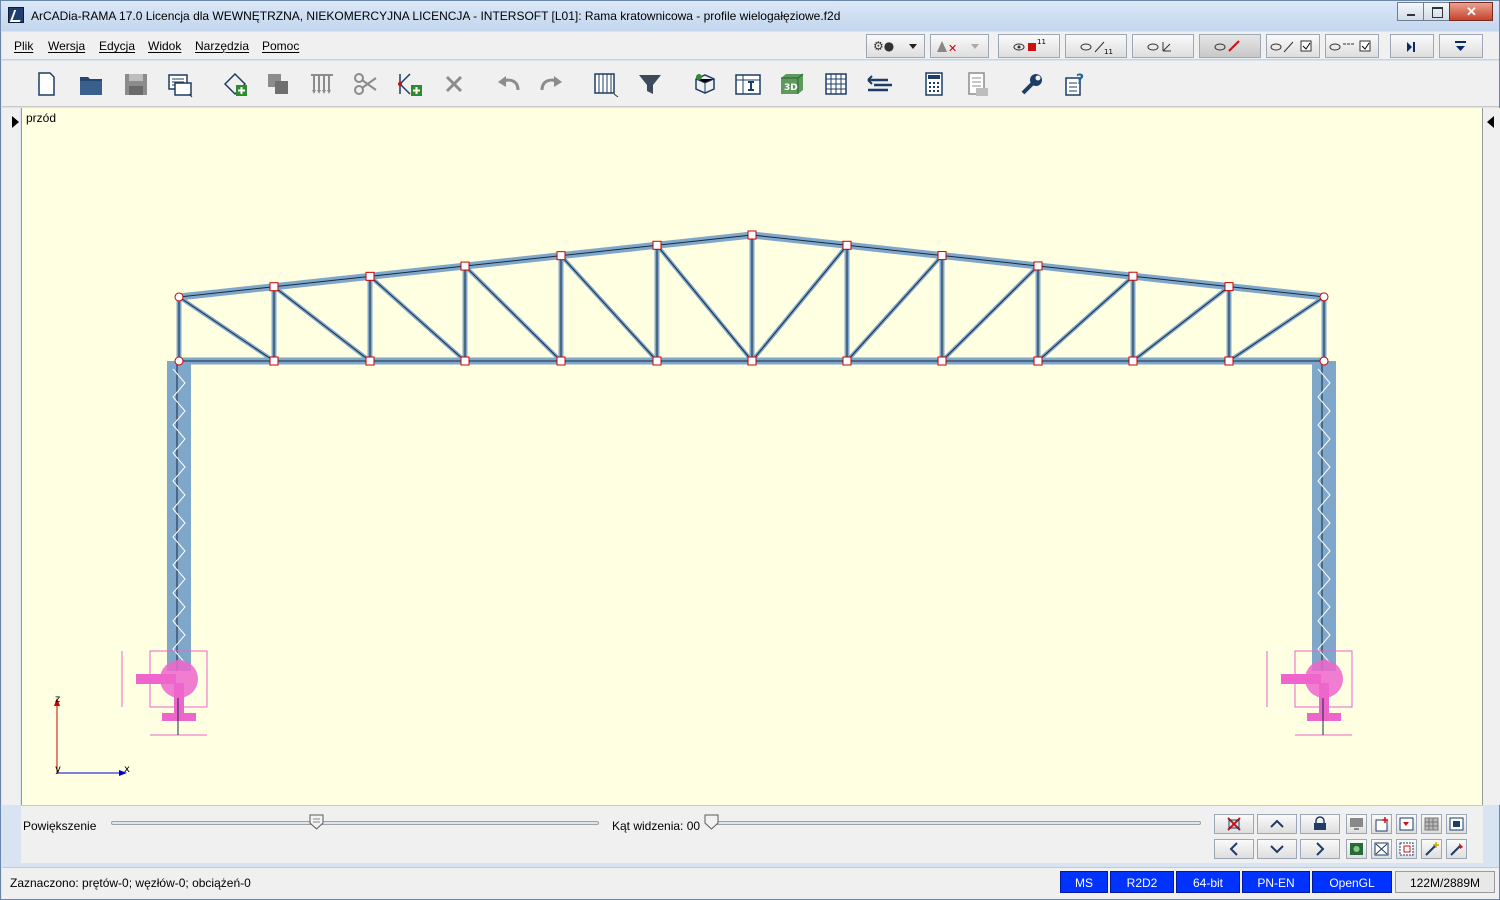 The image size is (1500, 900). I want to click on menu-widok: Widok, so click(164, 46).